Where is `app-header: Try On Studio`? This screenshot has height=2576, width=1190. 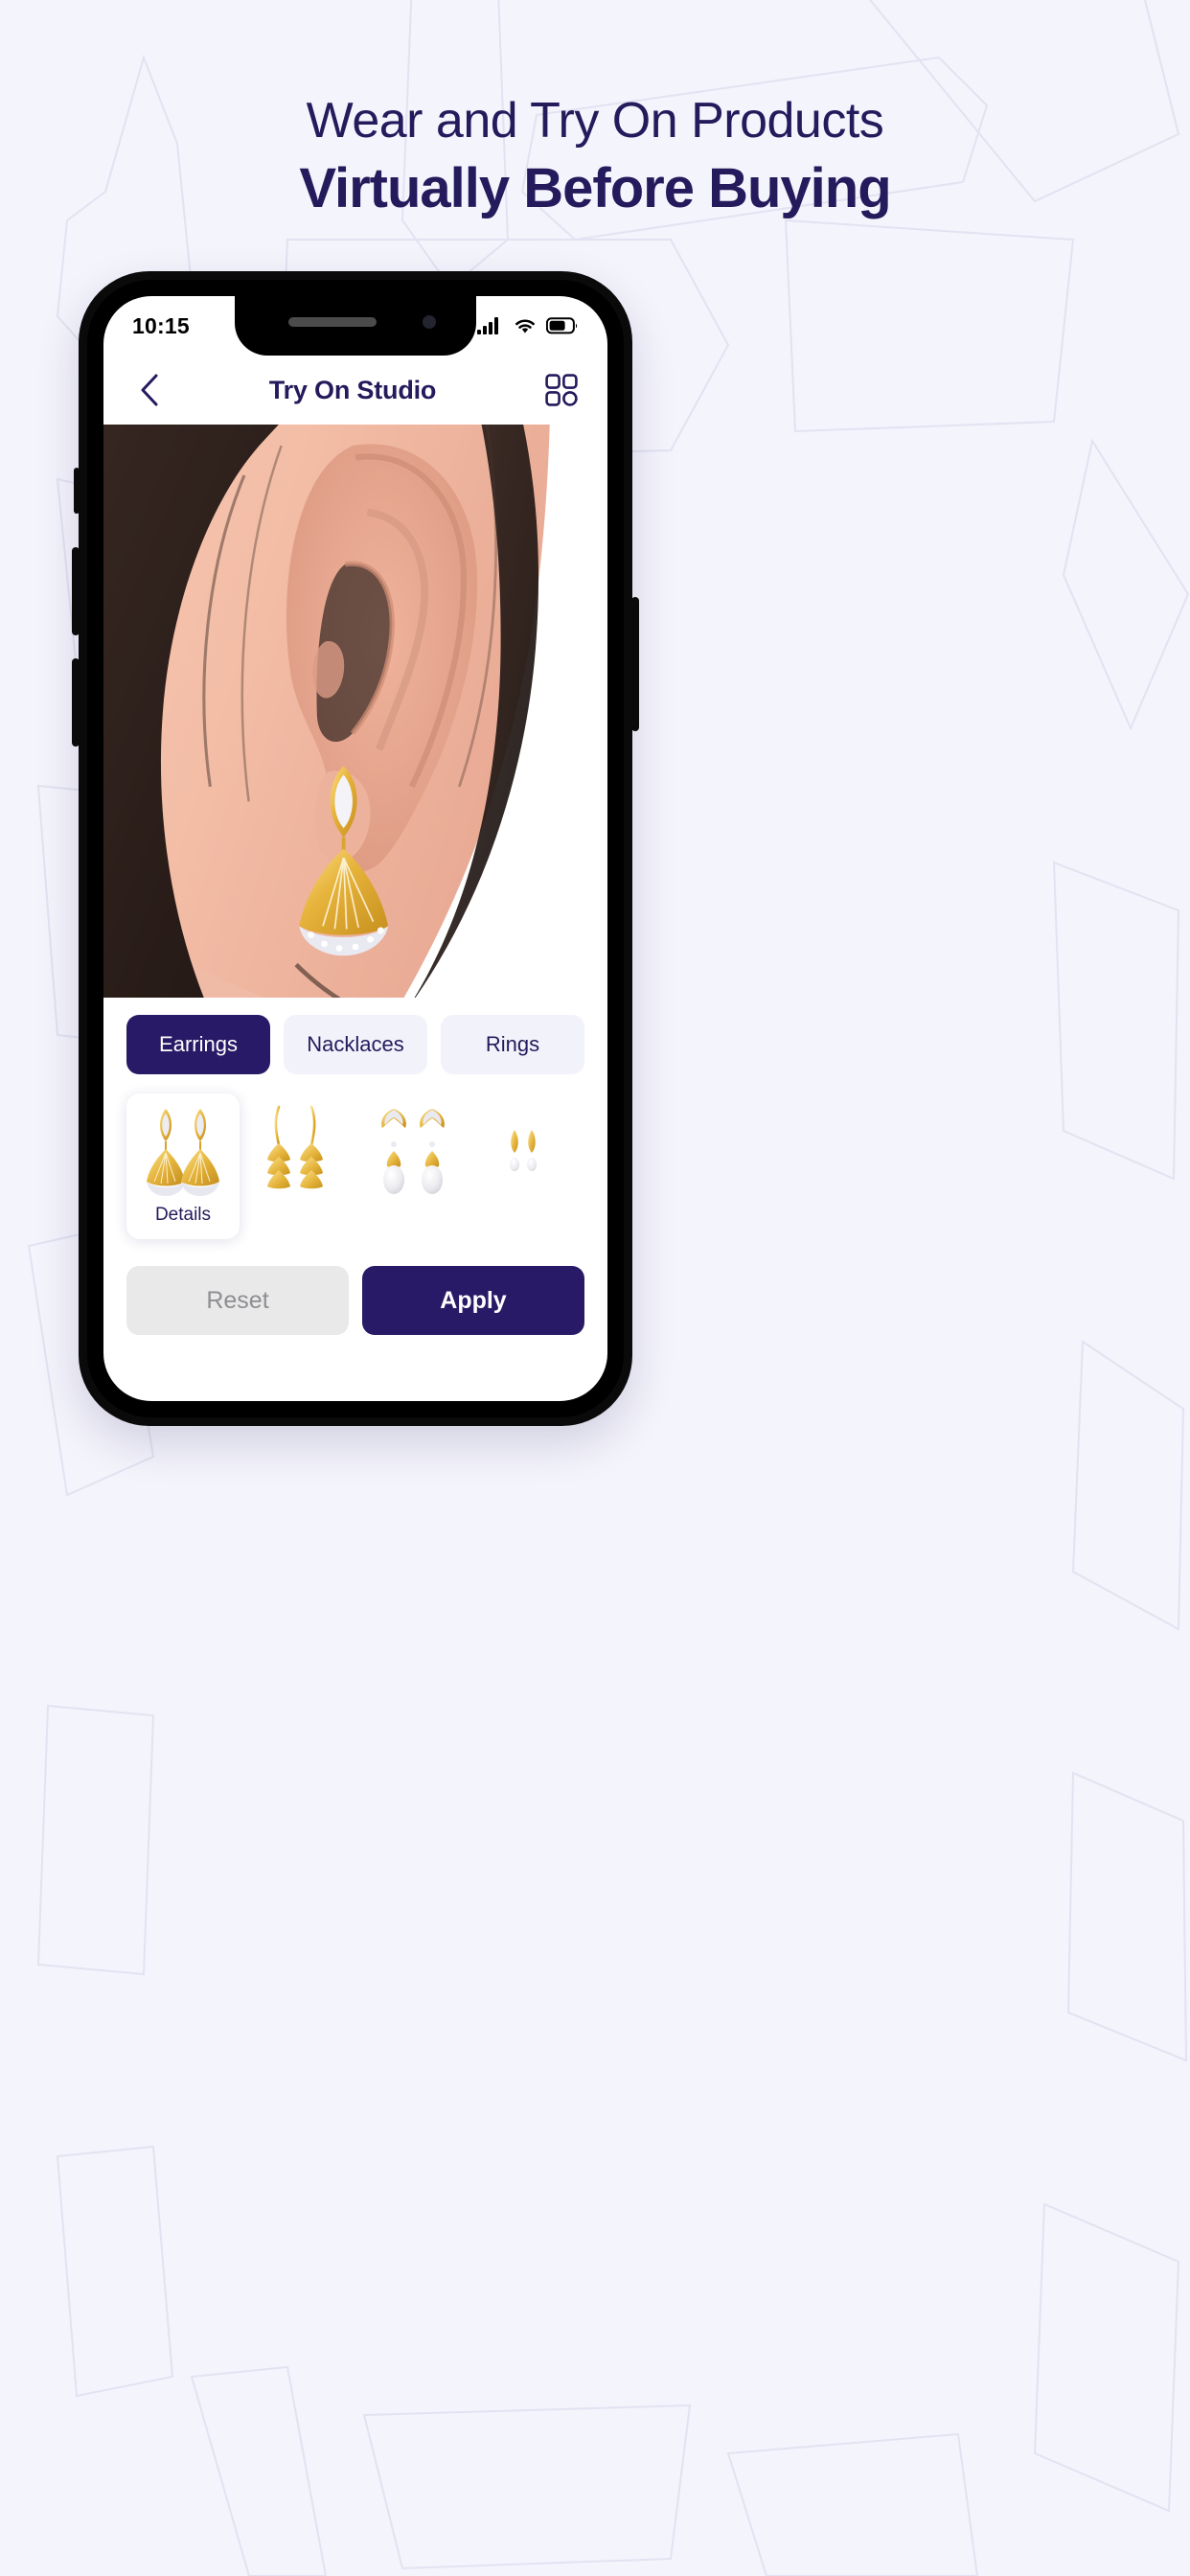
app-header: Try On Studio is located at coordinates (355, 390).